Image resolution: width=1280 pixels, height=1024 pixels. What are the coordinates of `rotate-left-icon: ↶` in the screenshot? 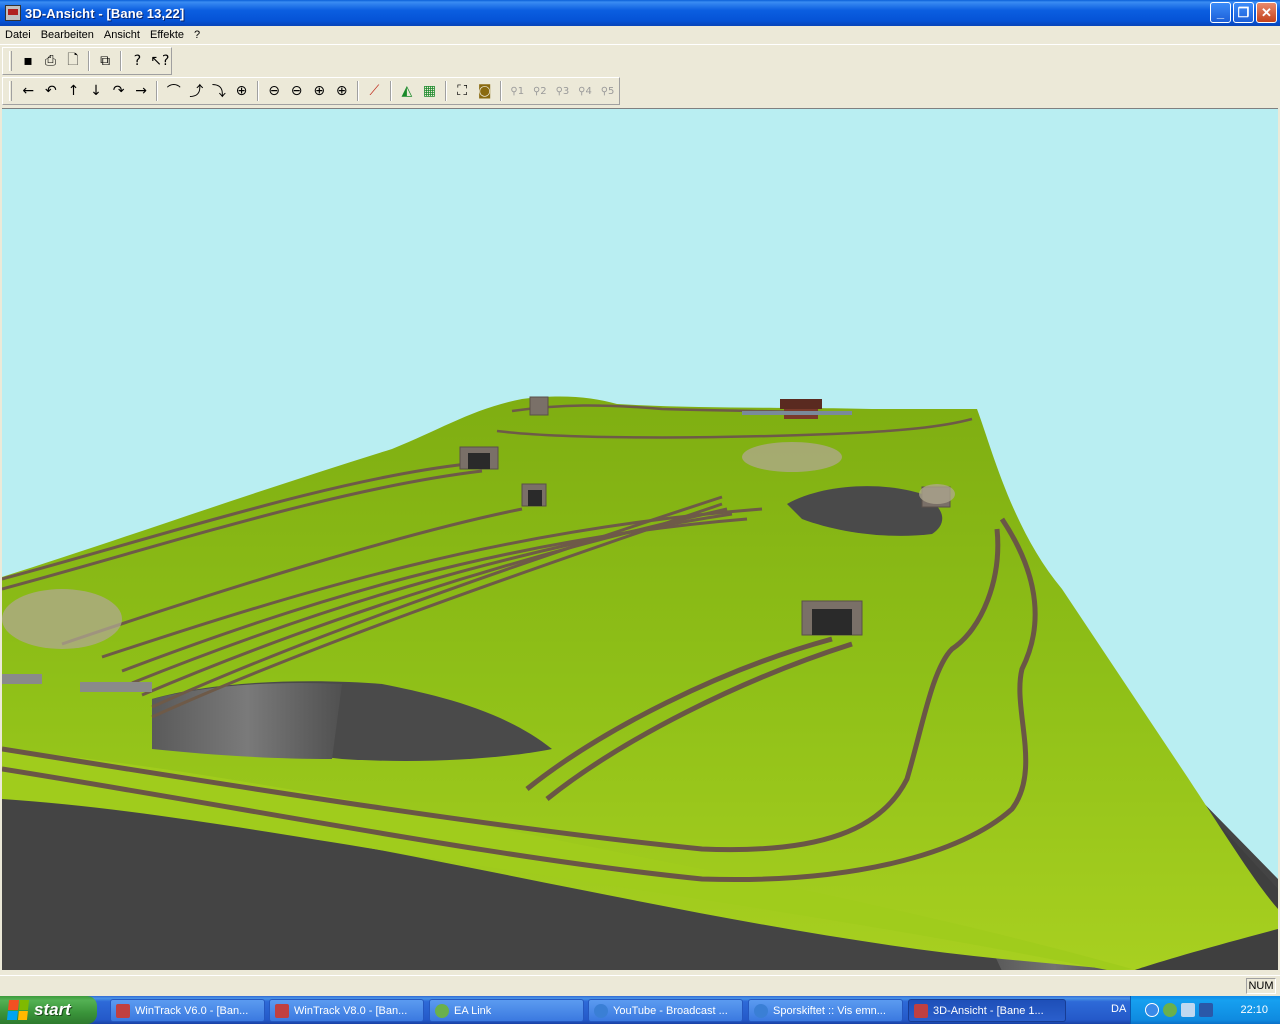 It's located at (50, 91).